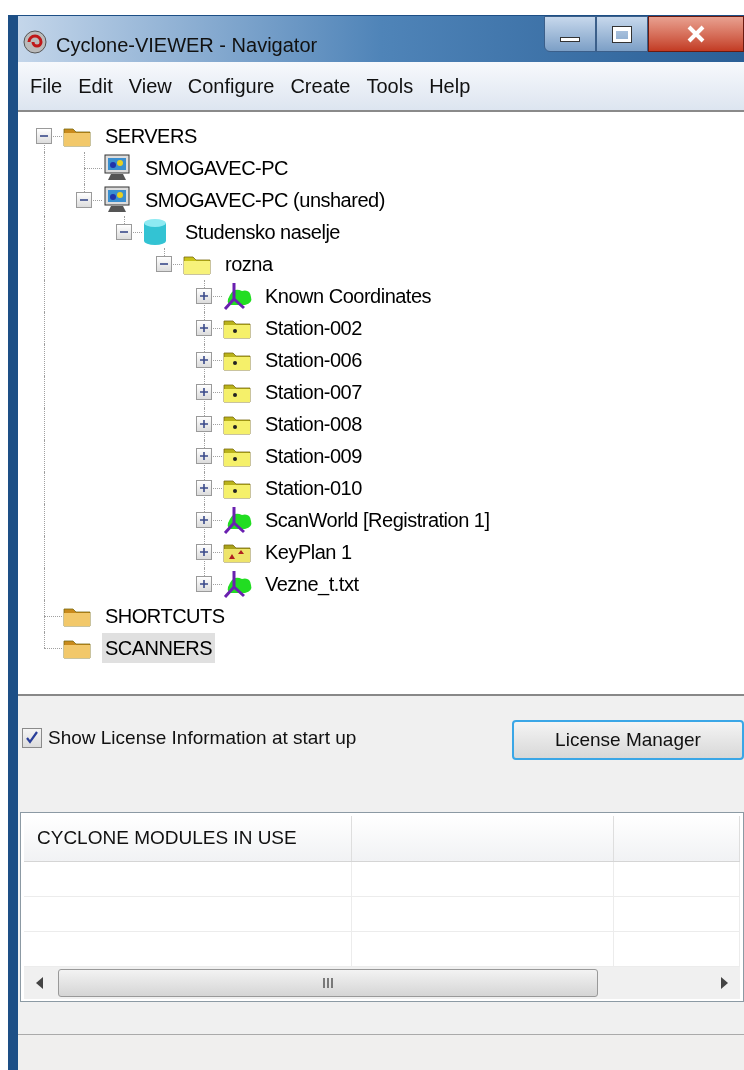 This screenshot has width=744, height=1070. Describe the element at coordinates (46, 86) in the screenshot. I see `menu-item: File` at that location.